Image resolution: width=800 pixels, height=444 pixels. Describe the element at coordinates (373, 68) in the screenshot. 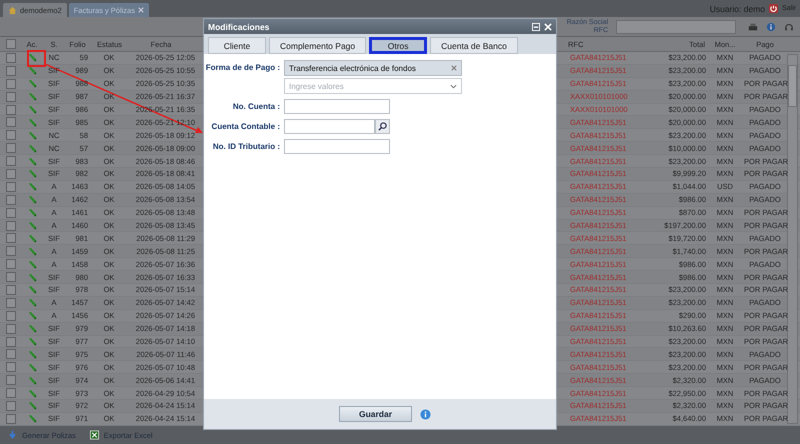

I see `selected-tag: Transferencia electrónica de fondos` at that location.